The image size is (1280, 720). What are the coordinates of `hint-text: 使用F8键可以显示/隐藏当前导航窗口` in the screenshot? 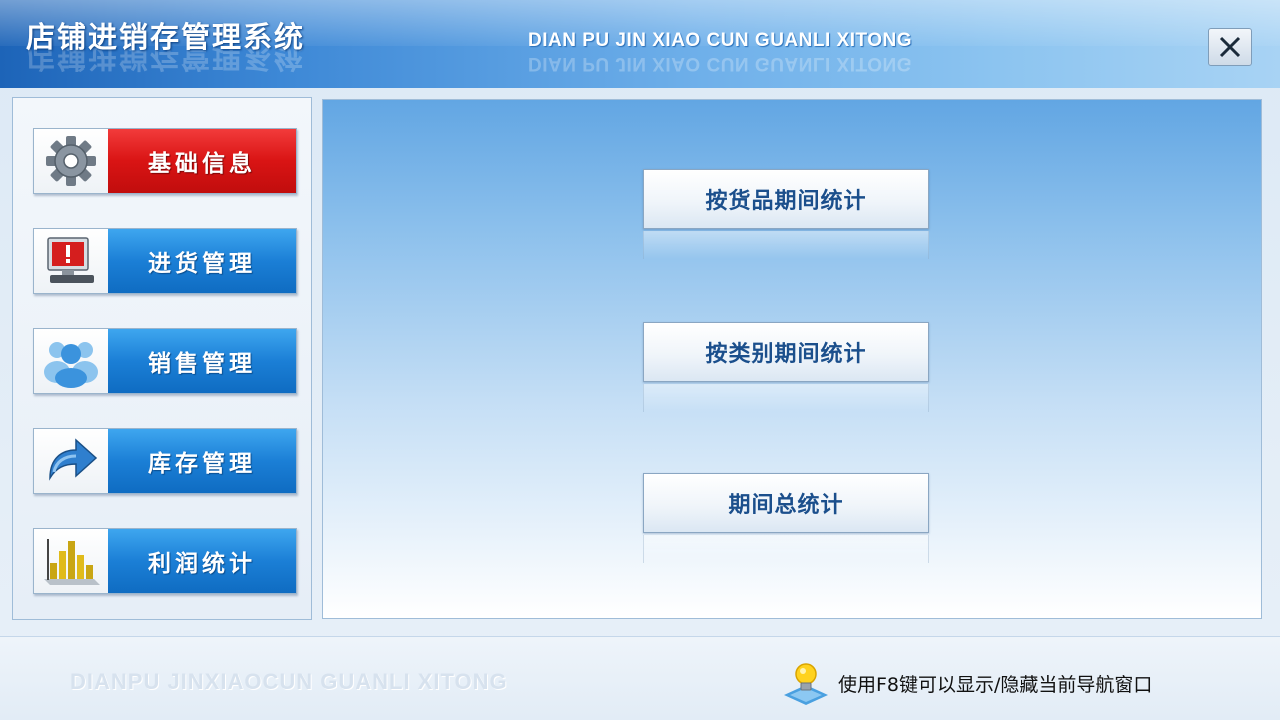 It's located at (995, 684).